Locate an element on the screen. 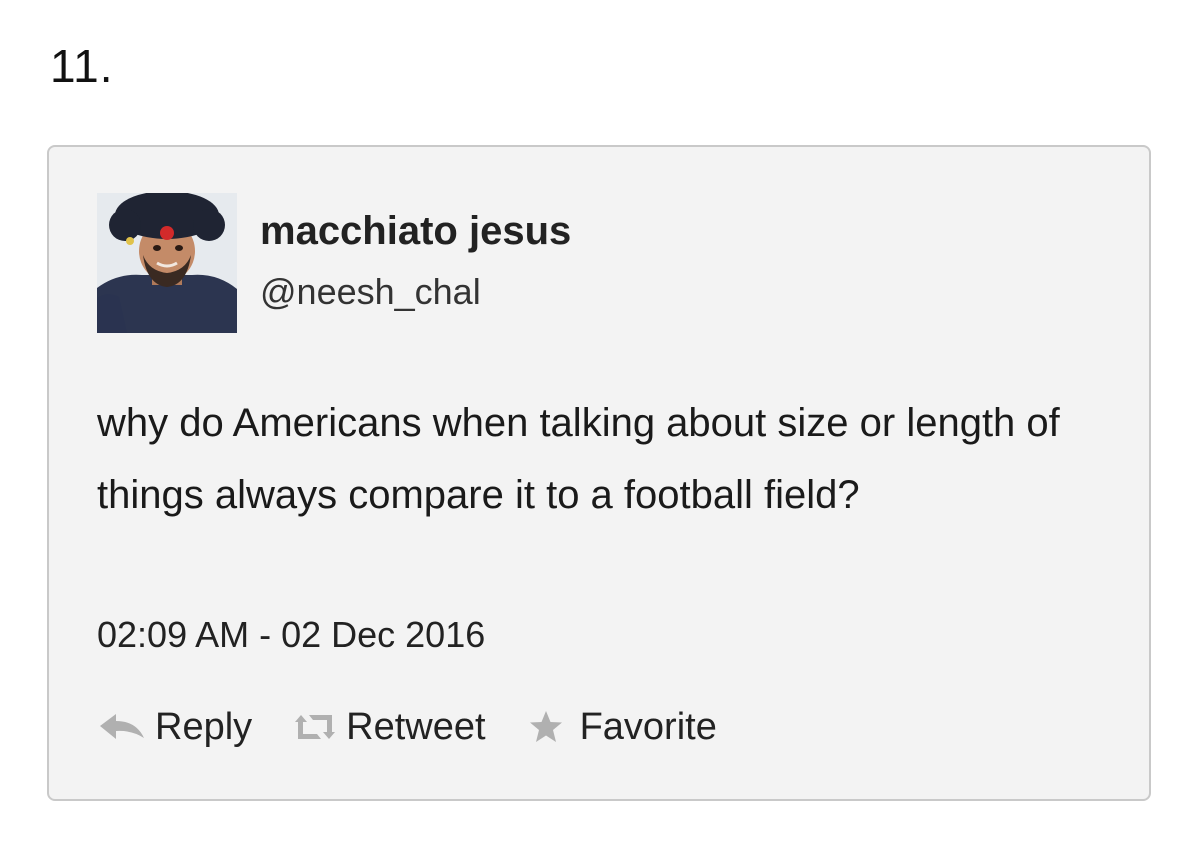 The width and height of the screenshot is (1200, 853). reply-arrow-icon is located at coordinates (122, 727).